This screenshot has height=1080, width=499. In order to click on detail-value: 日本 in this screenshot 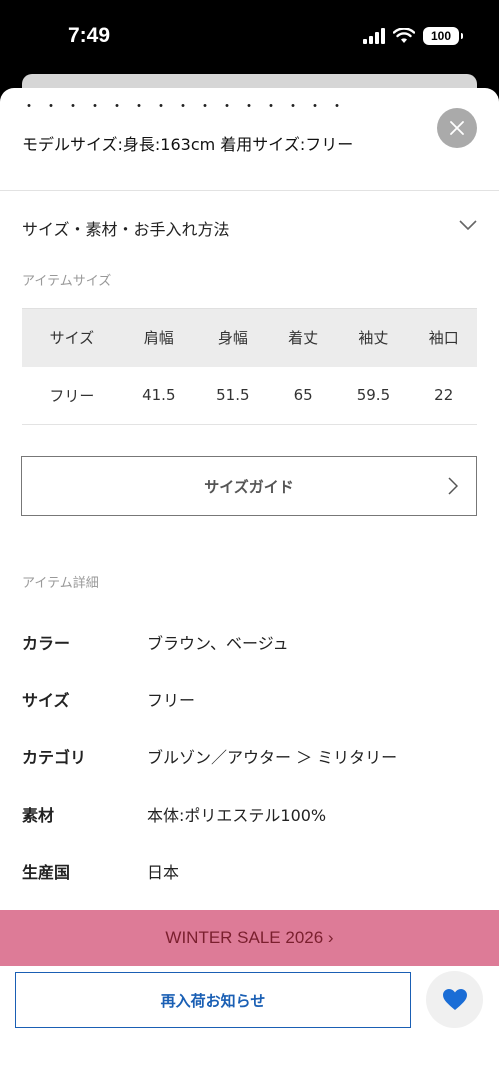, I will do `click(163, 872)`.